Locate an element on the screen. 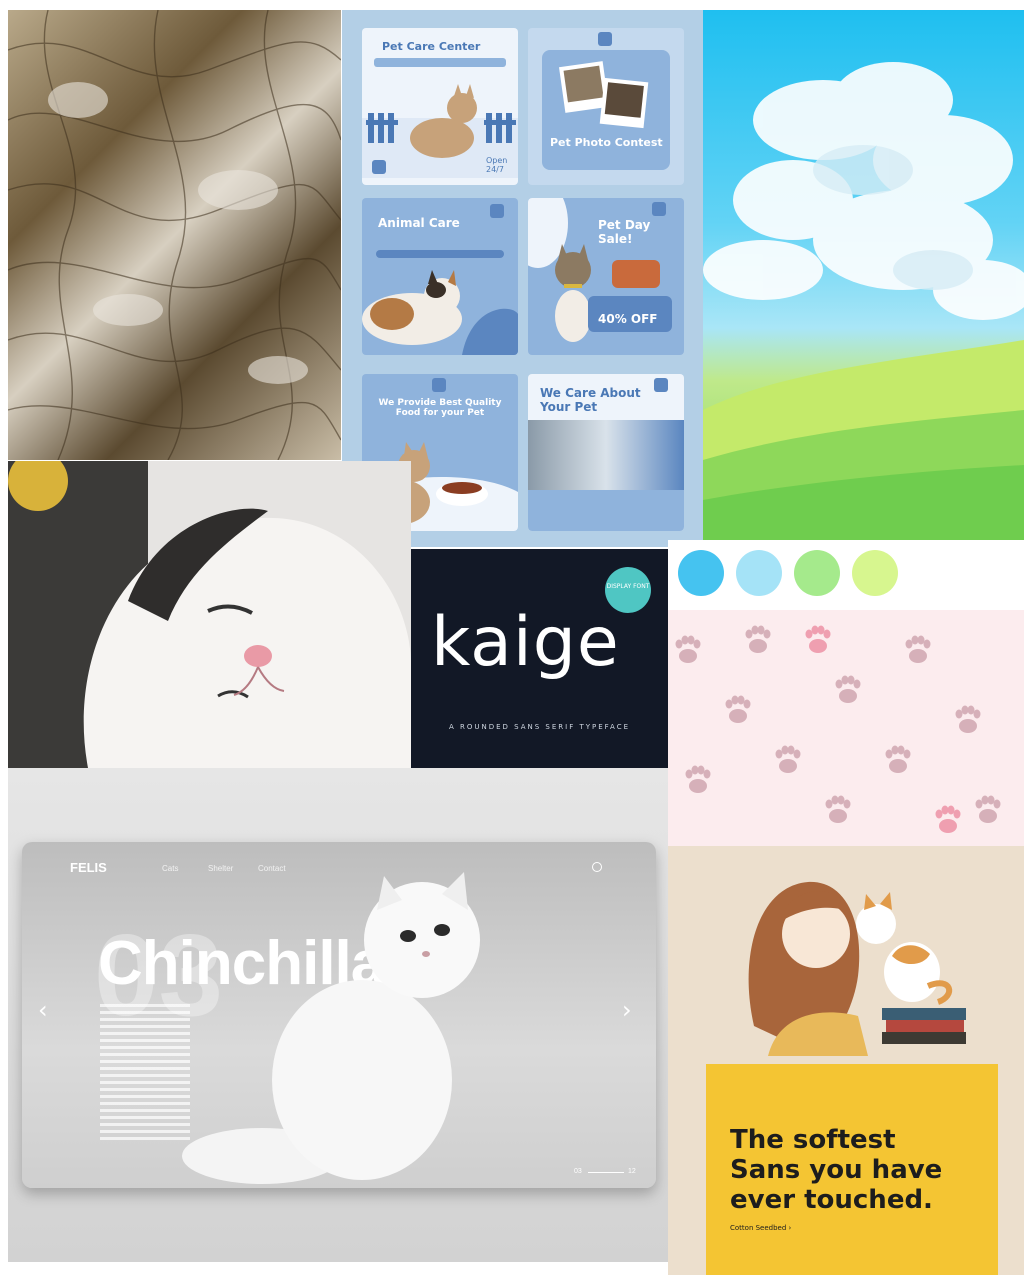 Image resolution: width=1024 pixels, height=1275 pixels. pet-day-sale-card: Pet Day Sale! 40% OFF is located at coordinates (606, 276).